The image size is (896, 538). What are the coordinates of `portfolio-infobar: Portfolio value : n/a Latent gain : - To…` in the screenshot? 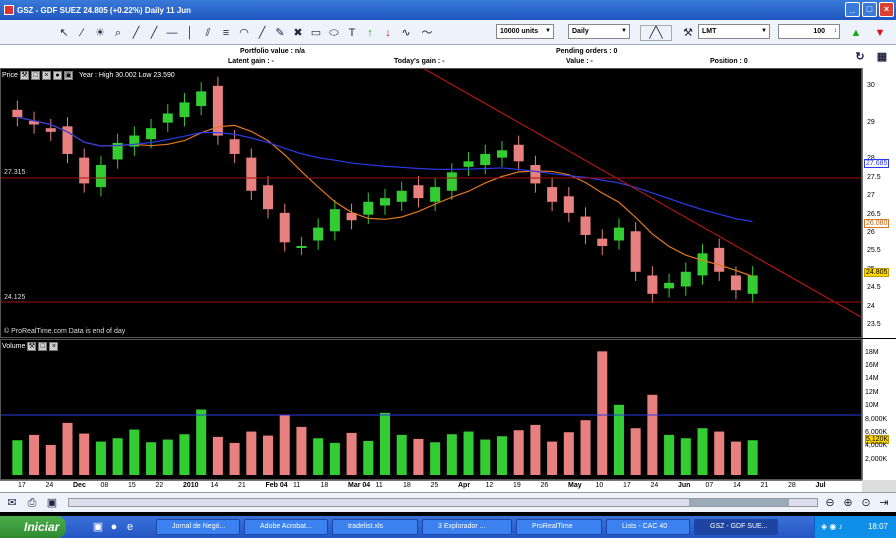 It's located at (448, 56).